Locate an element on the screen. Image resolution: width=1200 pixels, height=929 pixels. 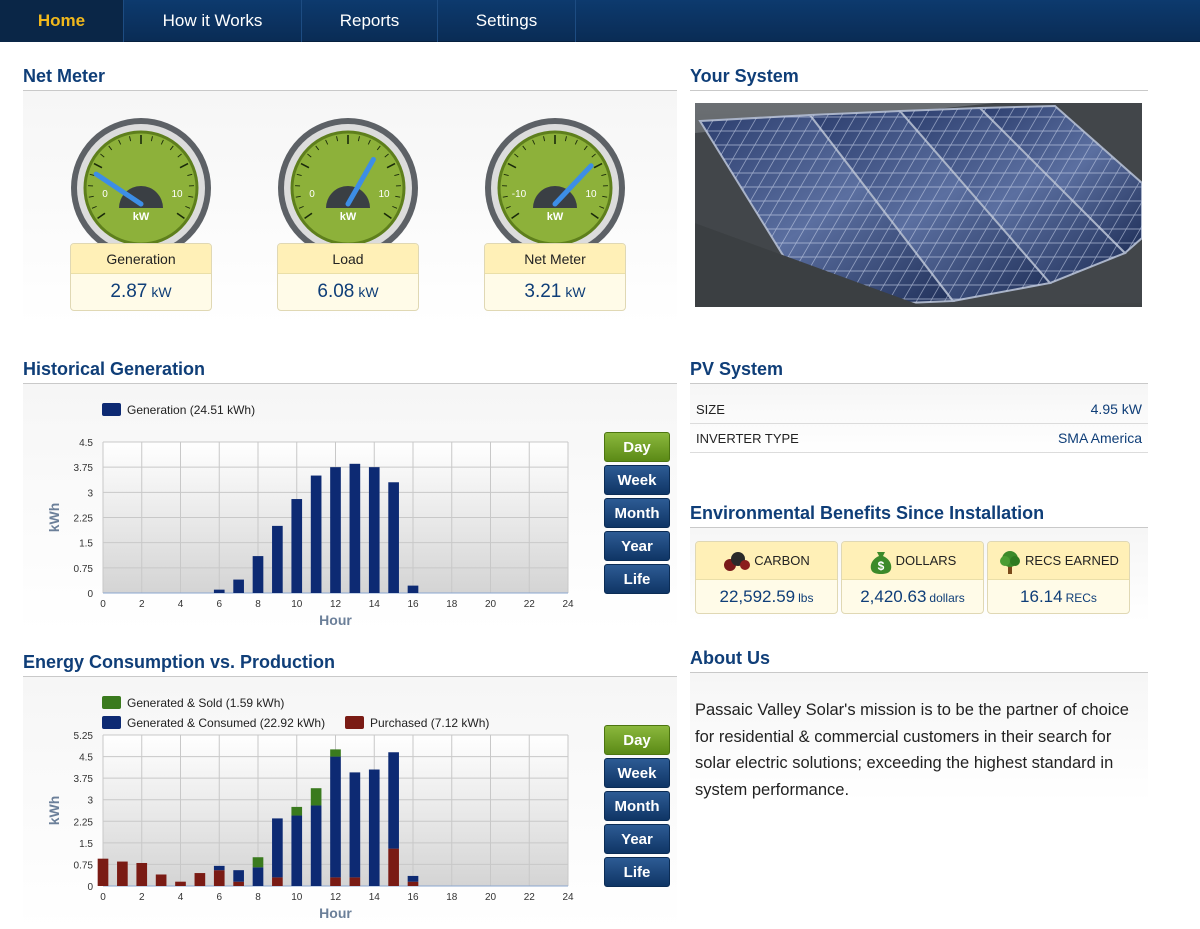
solar-panel-image is located at coordinates (918, 205).